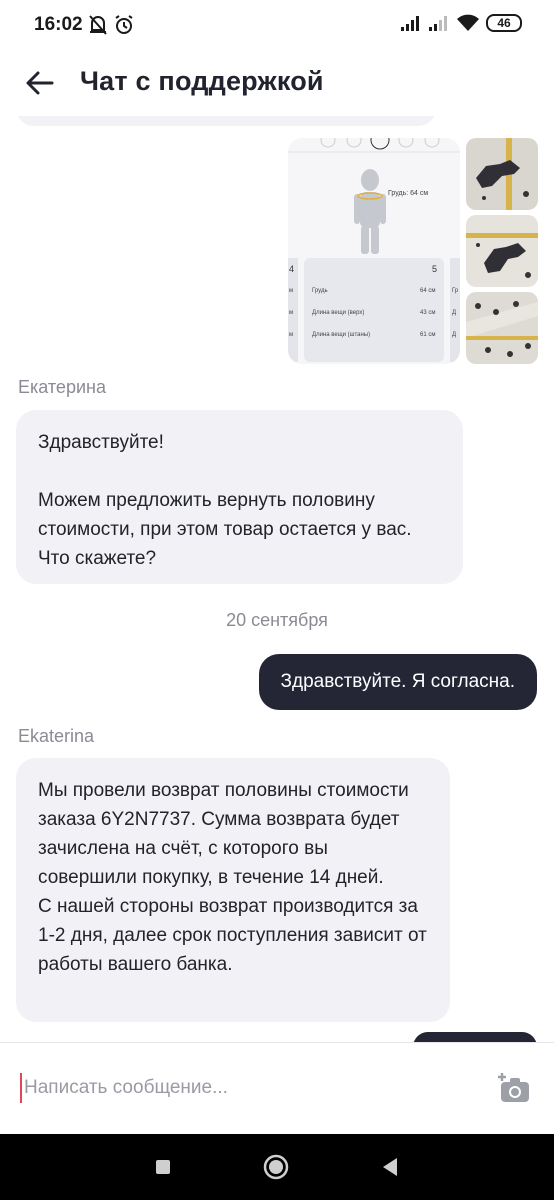 This screenshot has height=1200, width=554. What do you see at coordinates (163, 1167) in the screenshot?
I see `recent-apps-icon` at bounding box center [163, 1167].